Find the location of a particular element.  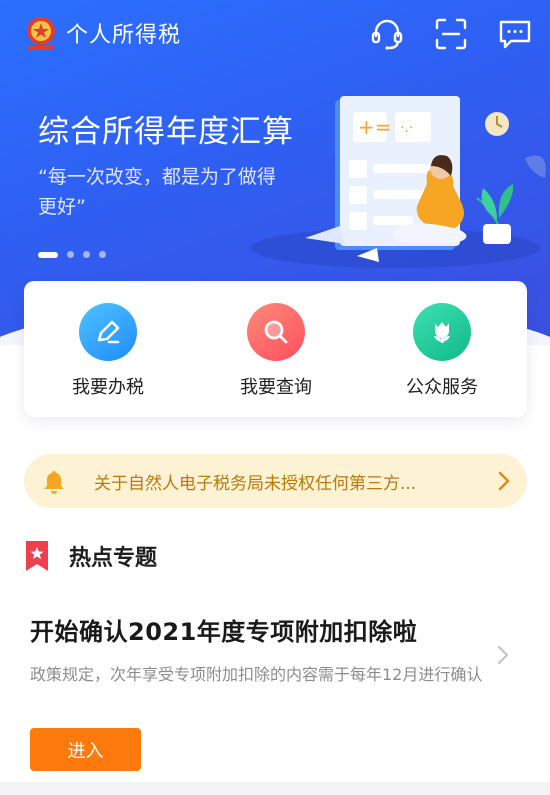

tulip-icon is located at coordinates (442, 332).